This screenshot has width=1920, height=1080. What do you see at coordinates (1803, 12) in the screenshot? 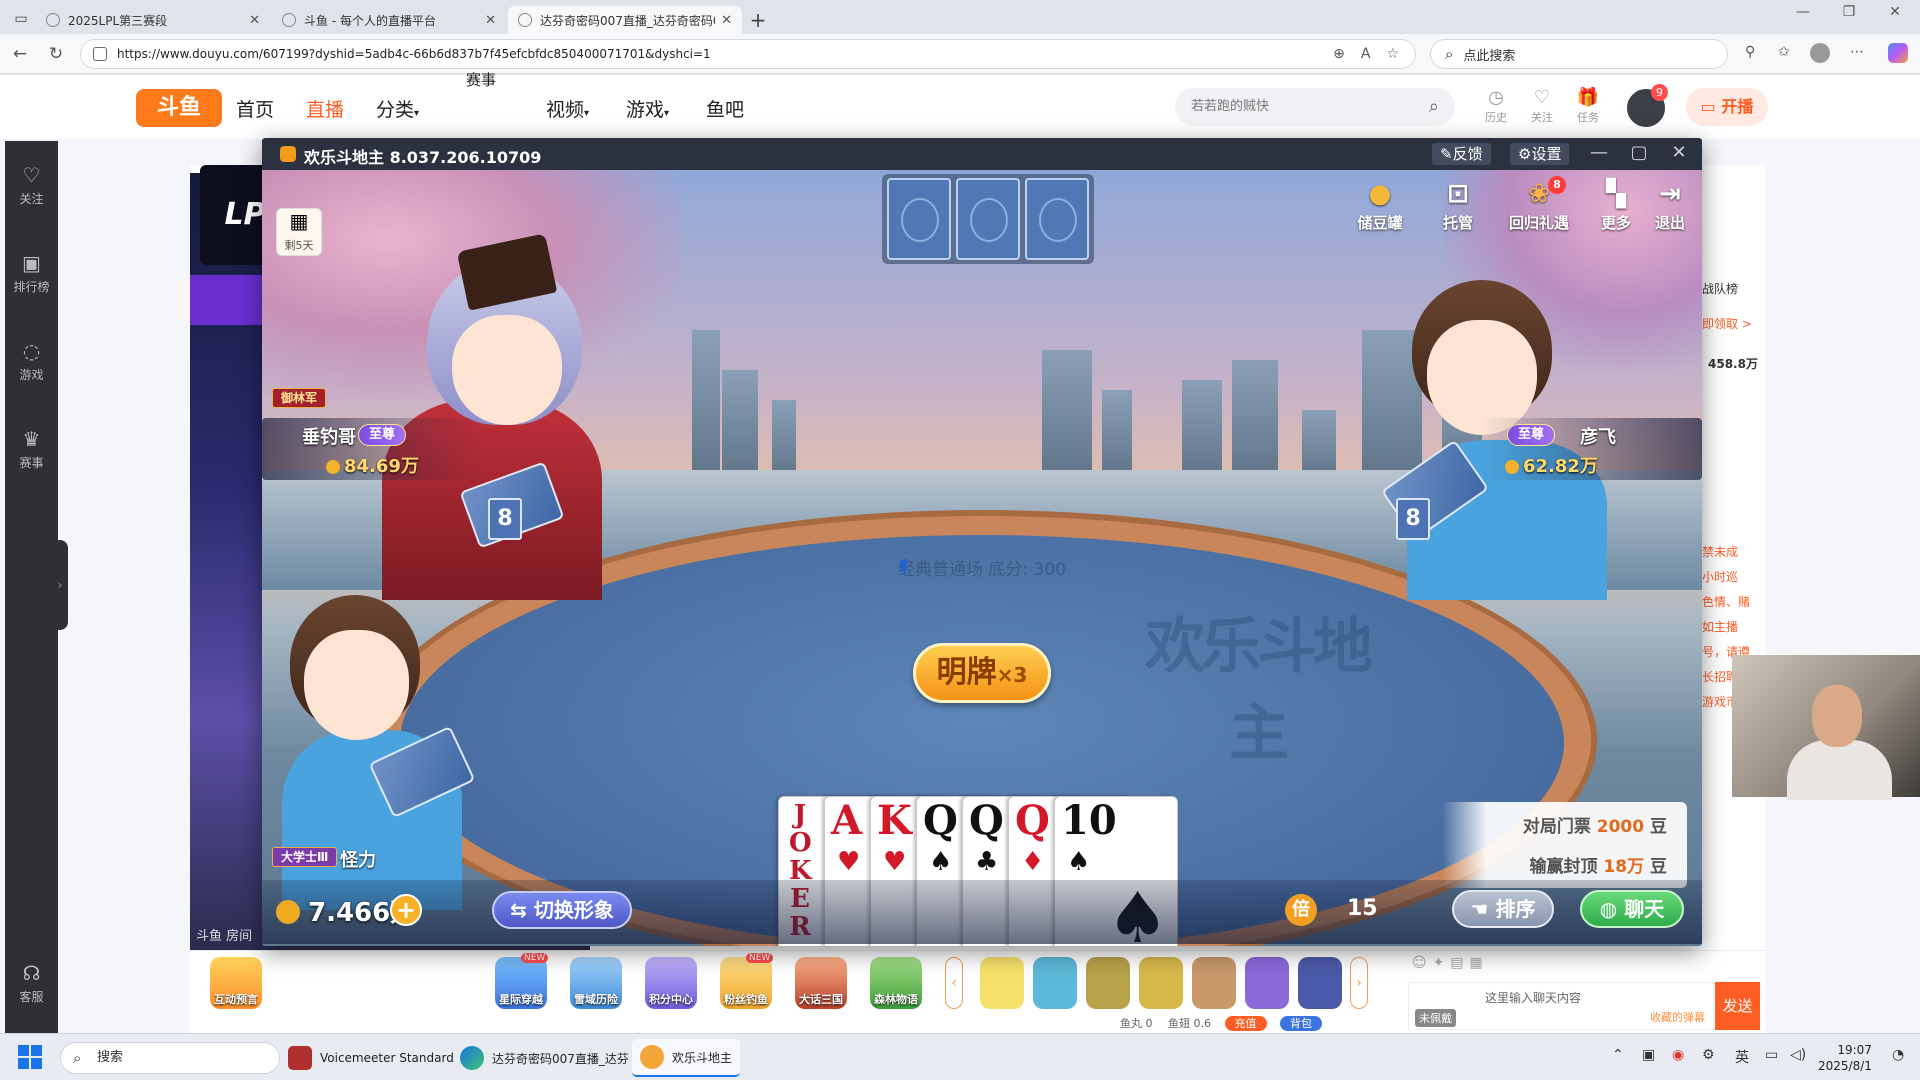
I see `minimize-icon: —` at bounding box center [1803, 12].